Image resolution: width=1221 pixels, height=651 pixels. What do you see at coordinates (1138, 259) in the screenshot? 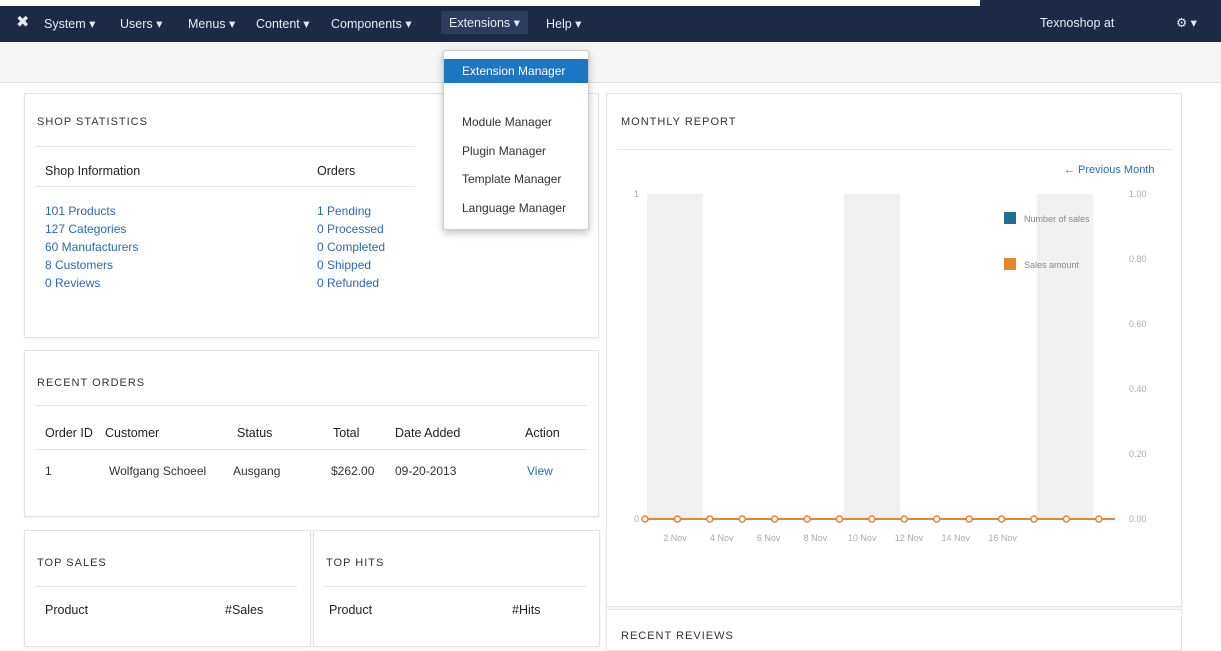
I see `y-right-tick-label: 0.80` at bounding box center [1138, 259].